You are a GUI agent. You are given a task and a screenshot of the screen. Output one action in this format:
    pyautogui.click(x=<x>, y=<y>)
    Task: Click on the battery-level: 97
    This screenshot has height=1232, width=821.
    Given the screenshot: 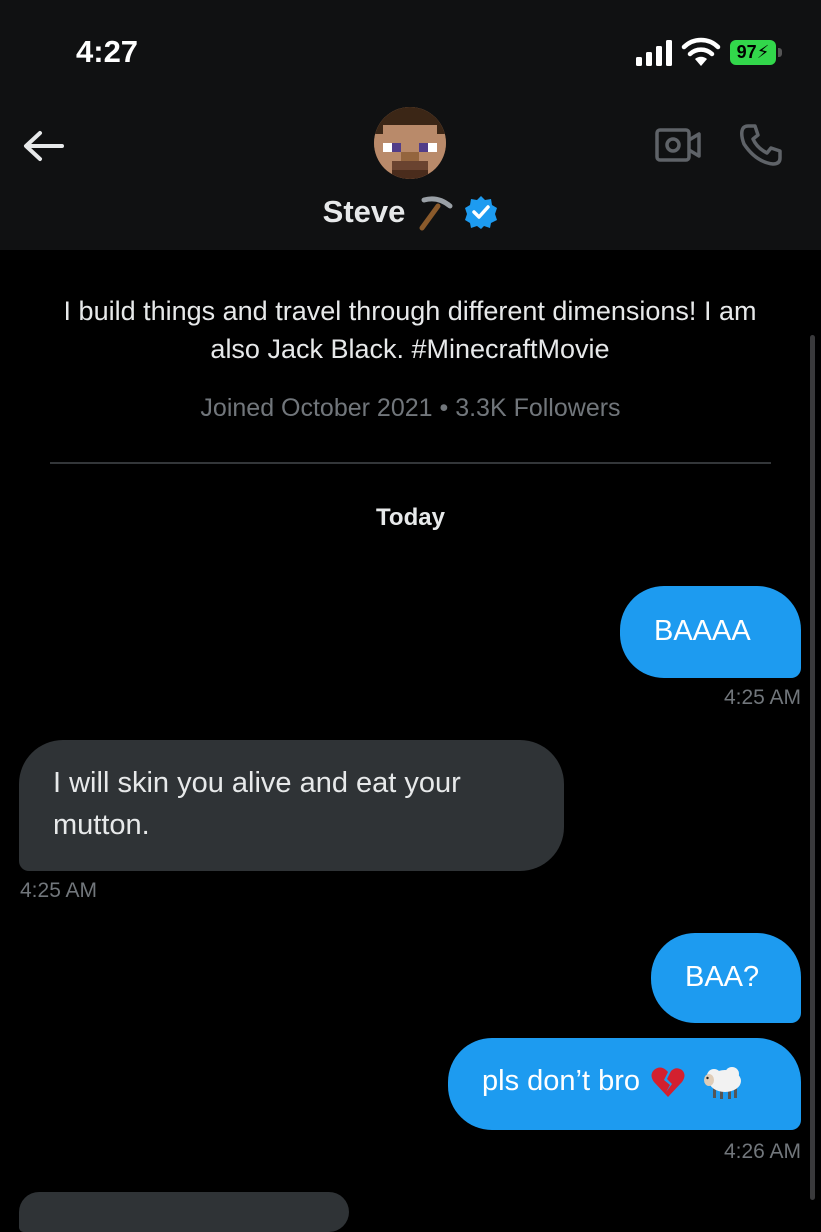 What is the action you would take?
    pyautogui.click(x=746, y=52)
    